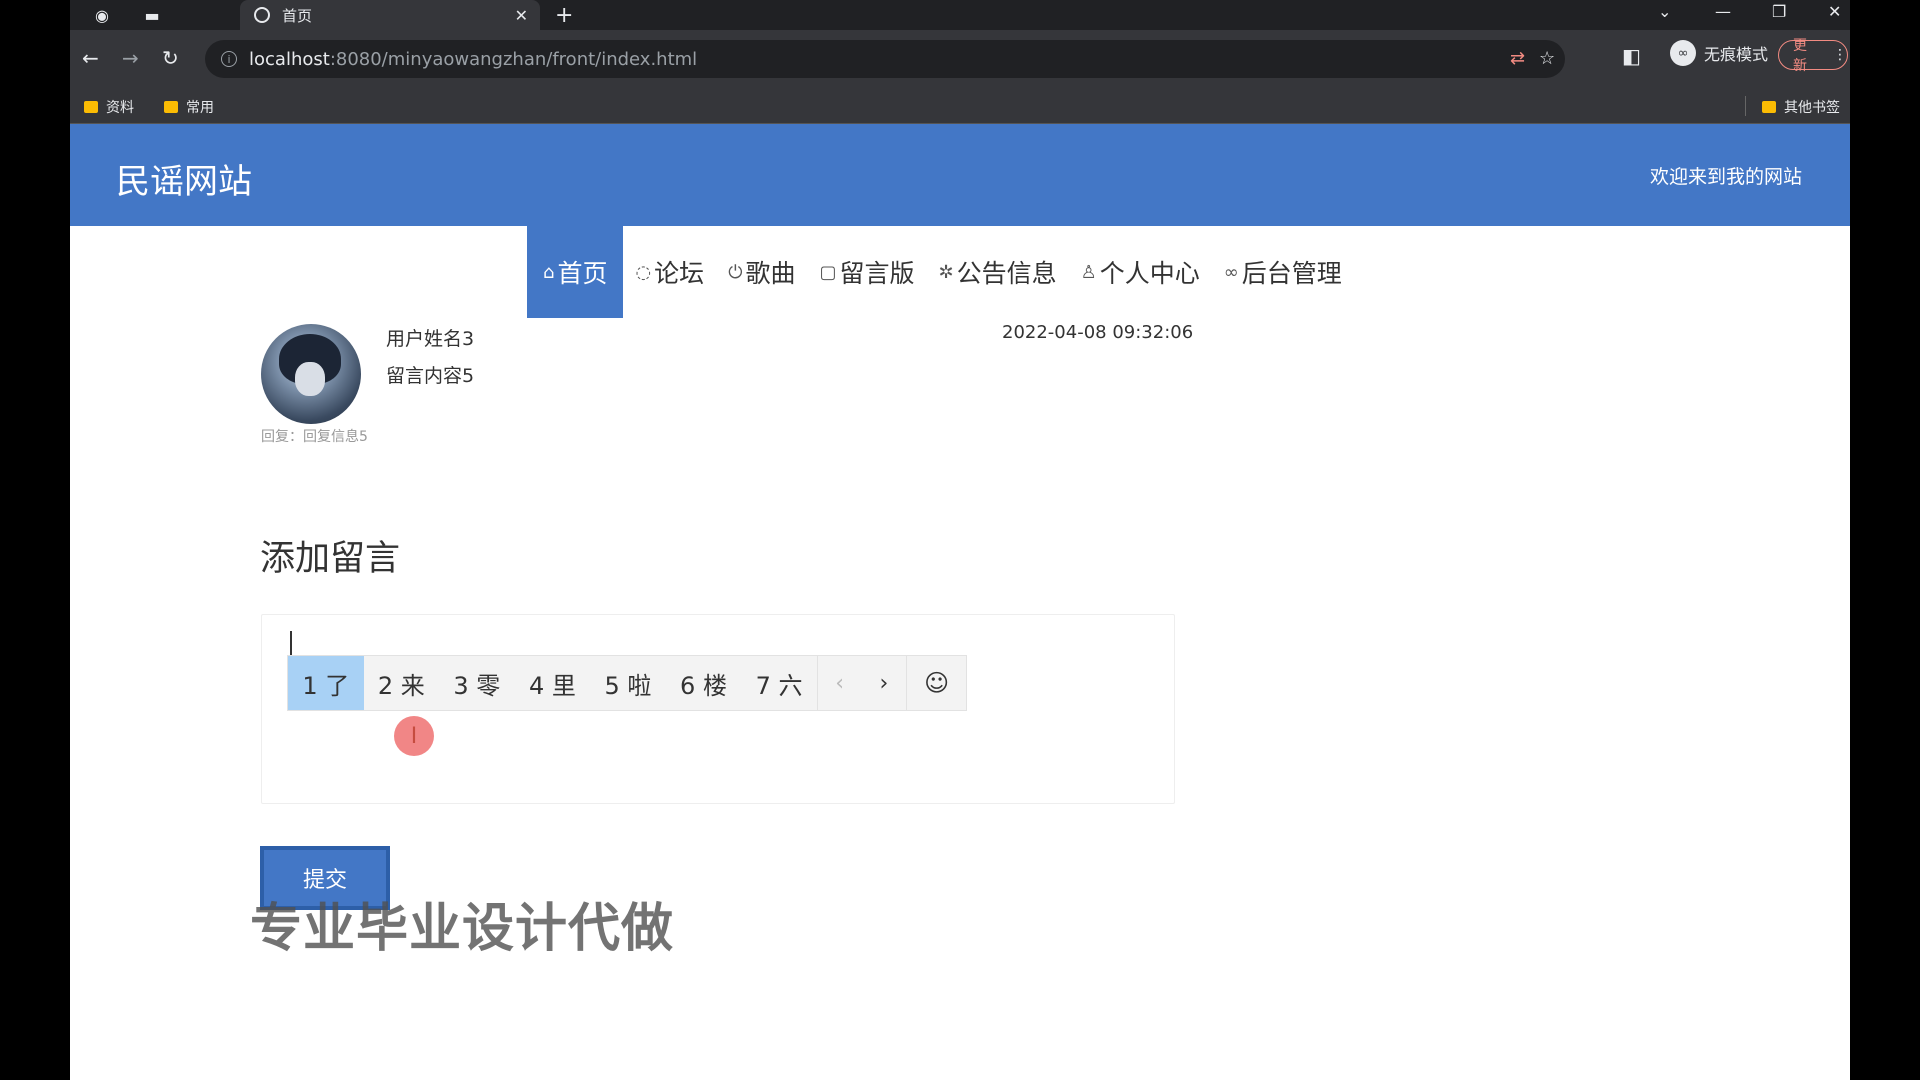  What do you see at coordinates (1517, 58) in the screenshot?
I see `translate-icon: ⇄` at bounding box center [1517, 58].